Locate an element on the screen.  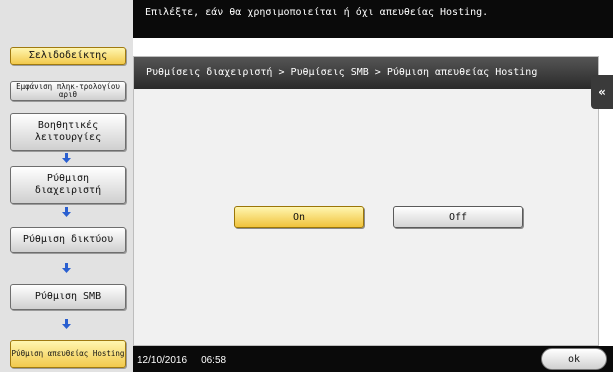
keypad-button: Εμφάνιση πληκ-τρολογίου αριθ is located at coordinates (68, 91).